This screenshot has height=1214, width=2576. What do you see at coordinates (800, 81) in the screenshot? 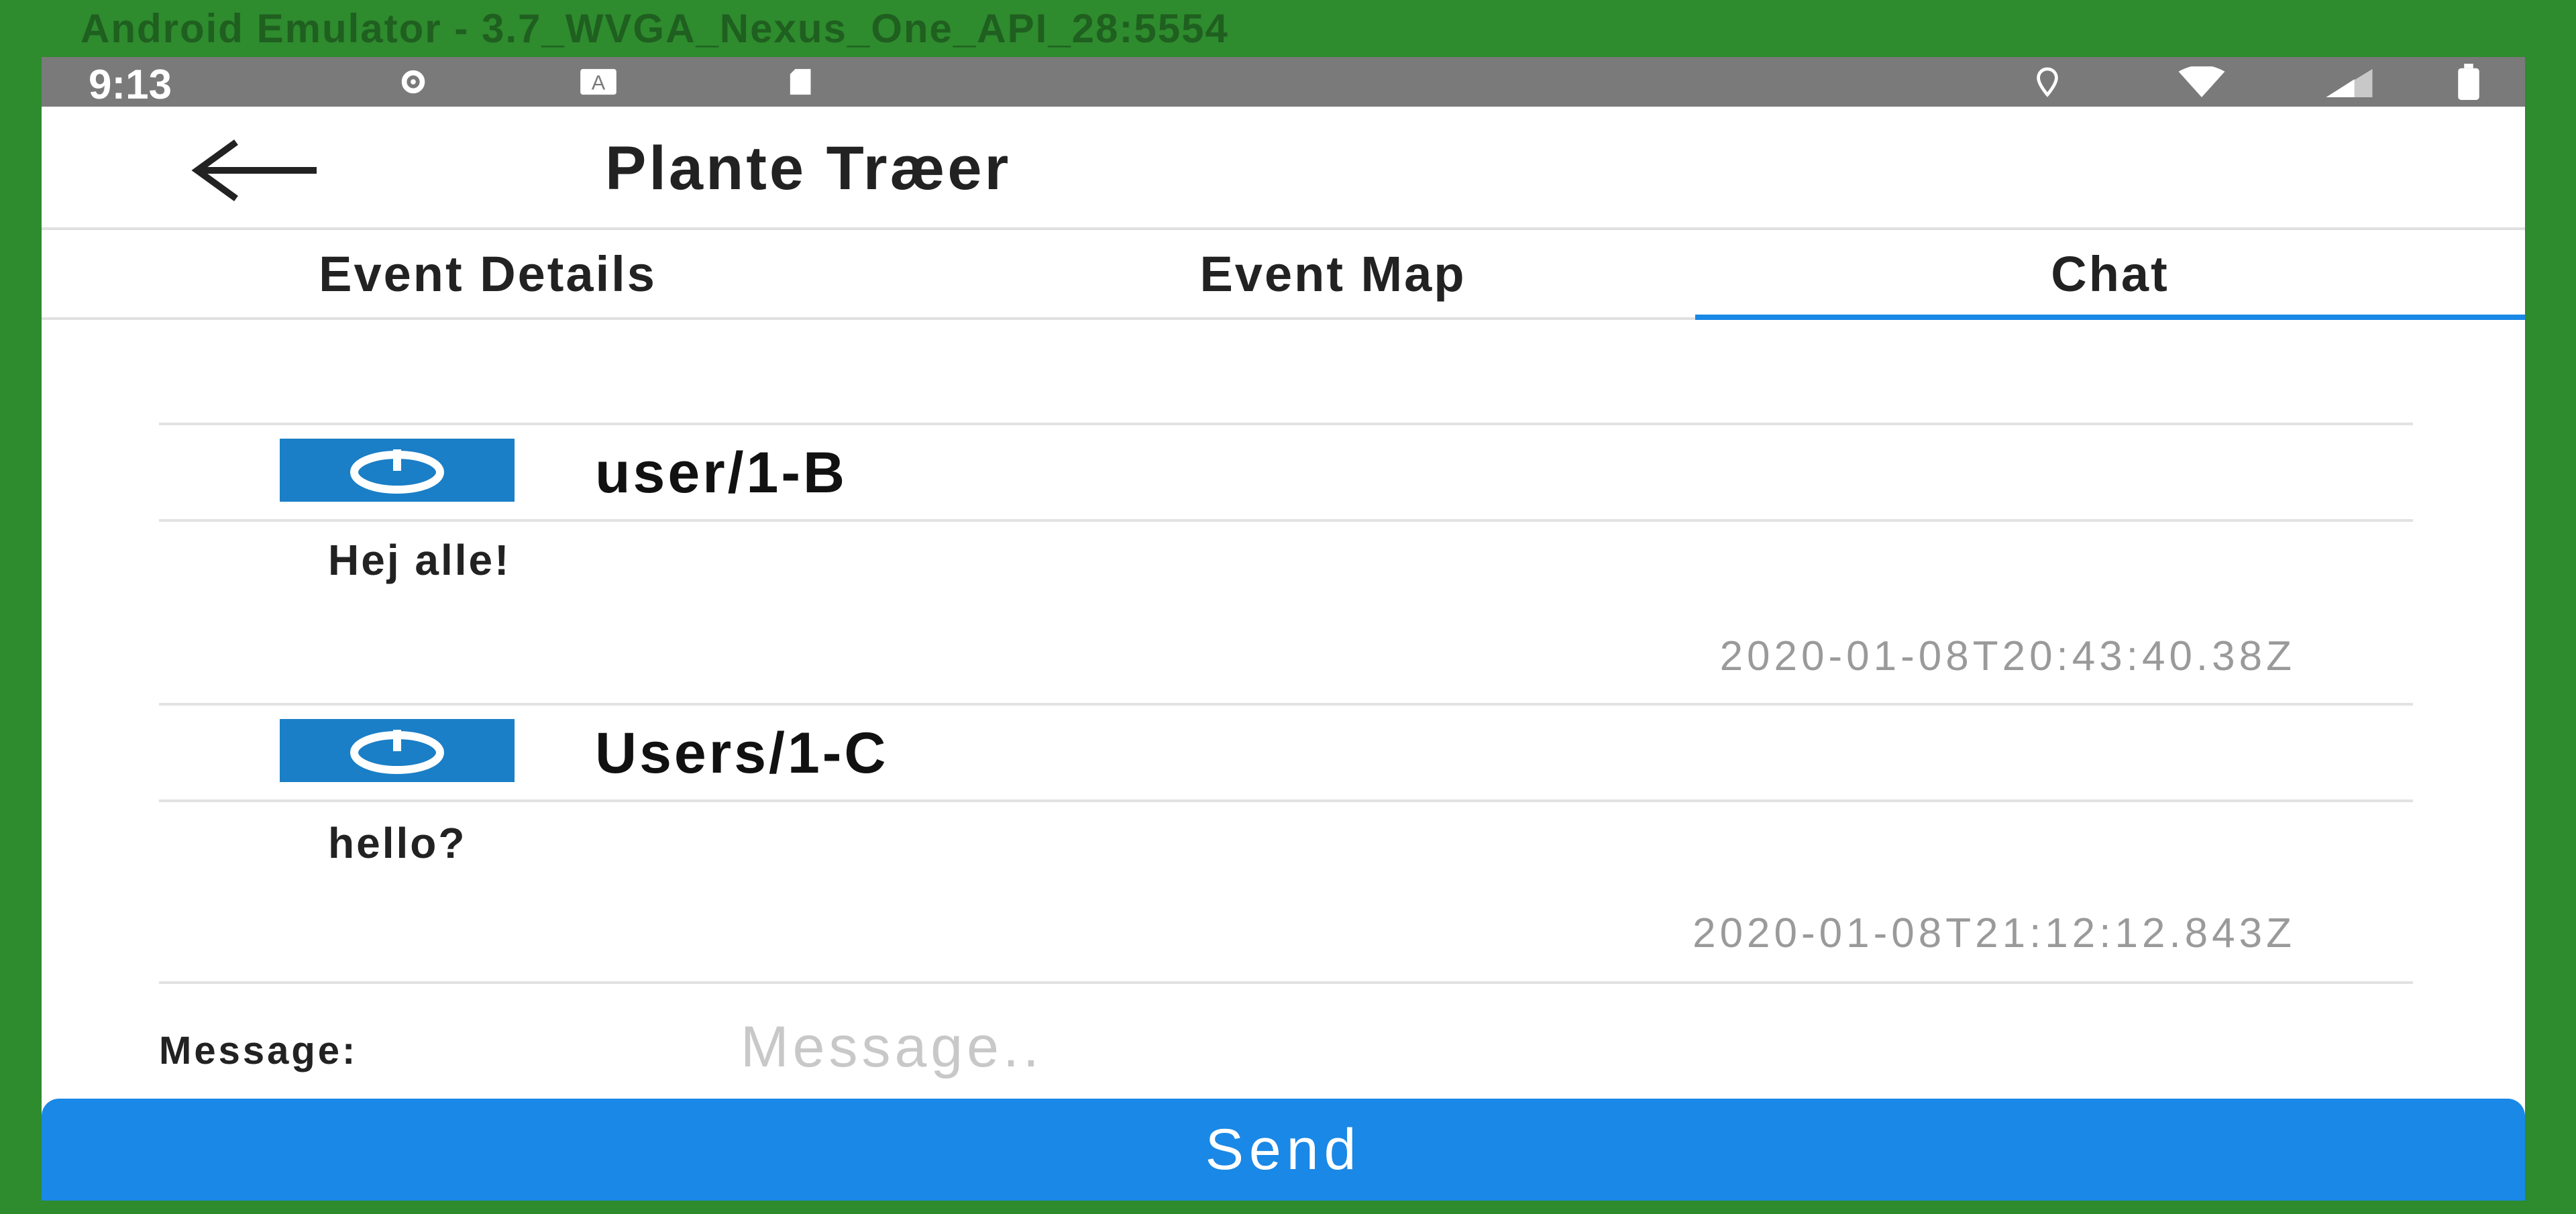
I see `sd-card-icon` at bounding box center [800, 81].